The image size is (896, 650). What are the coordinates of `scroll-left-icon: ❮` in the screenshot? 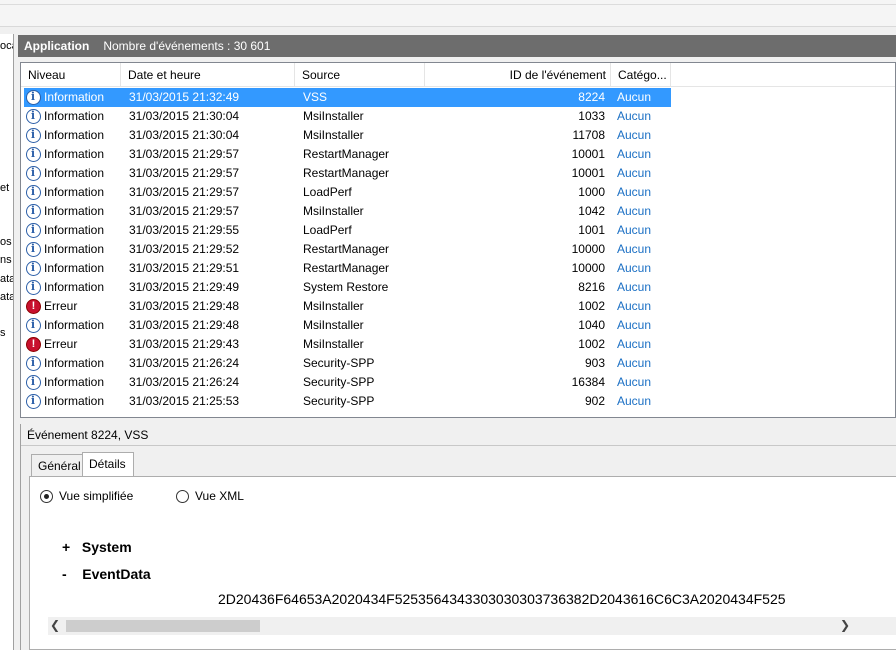 It's located at (55, 625).